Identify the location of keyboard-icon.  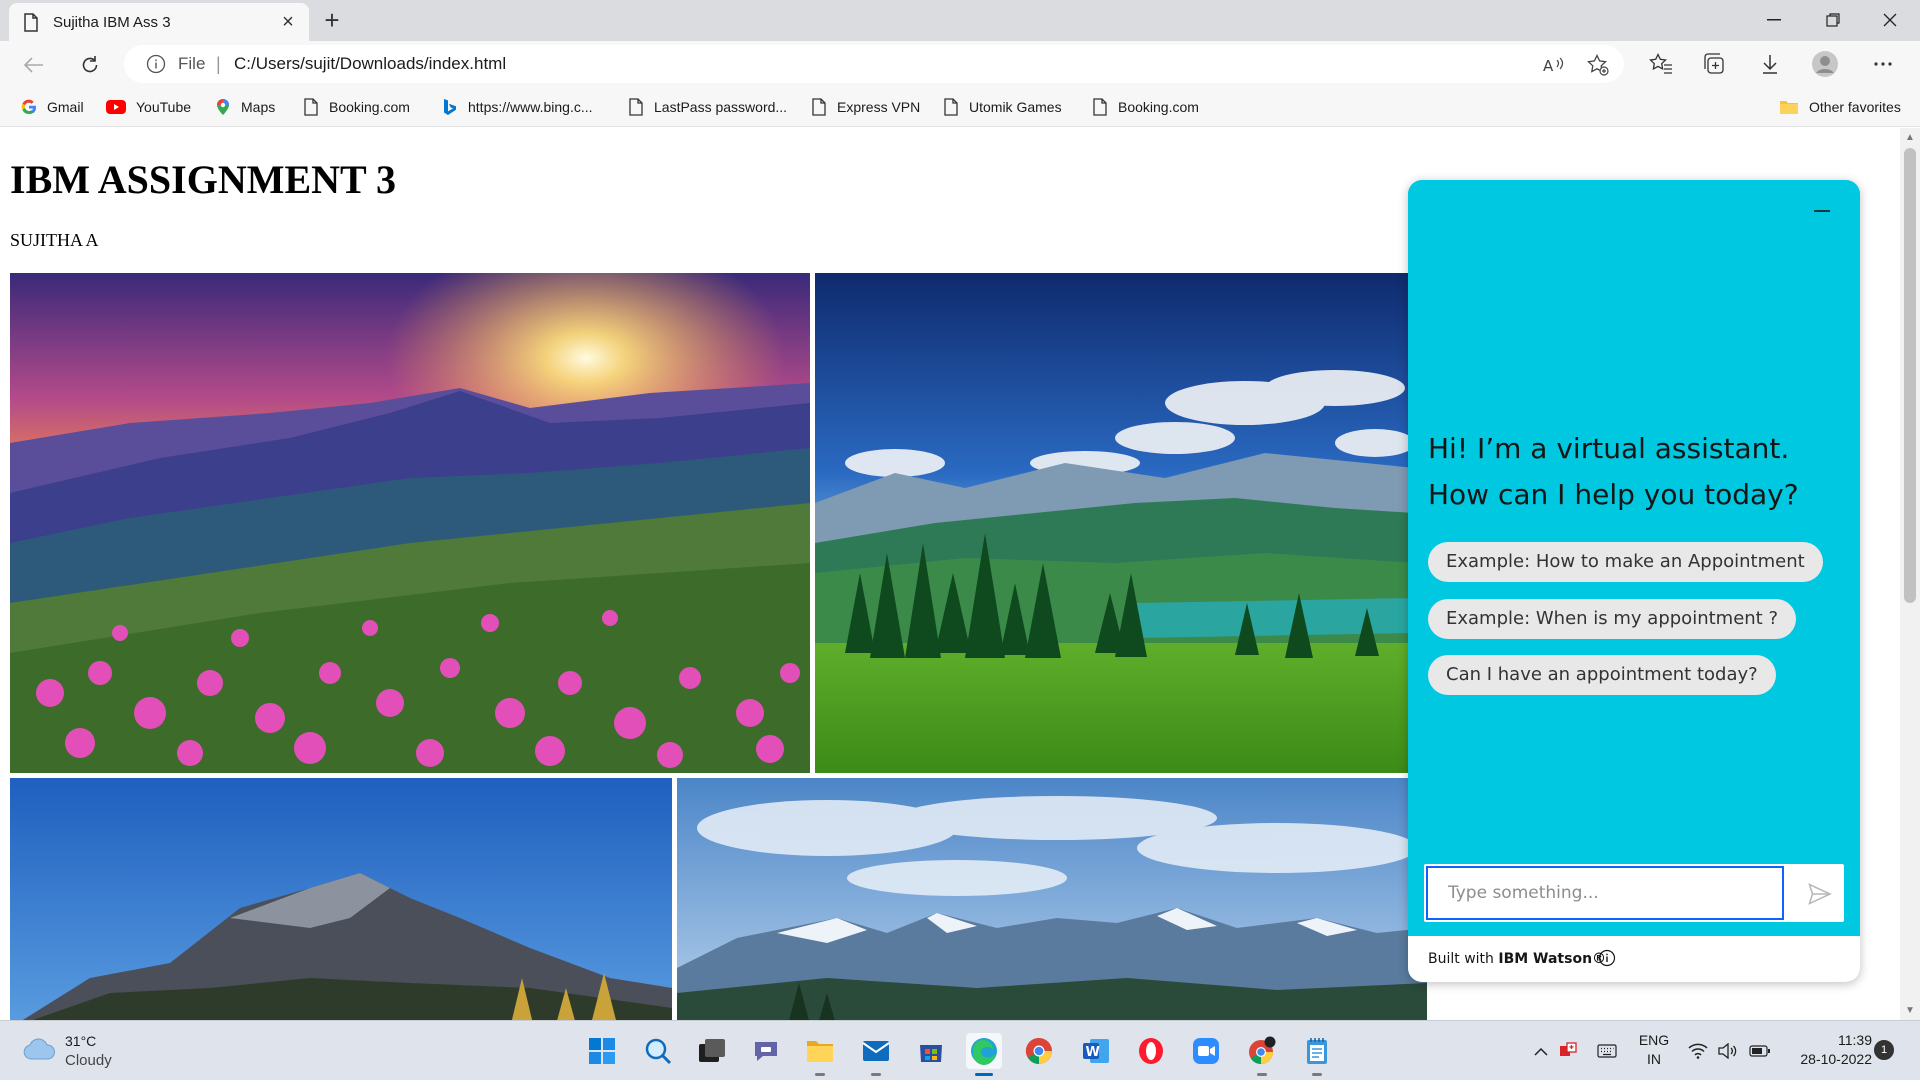
(1607, 1051).